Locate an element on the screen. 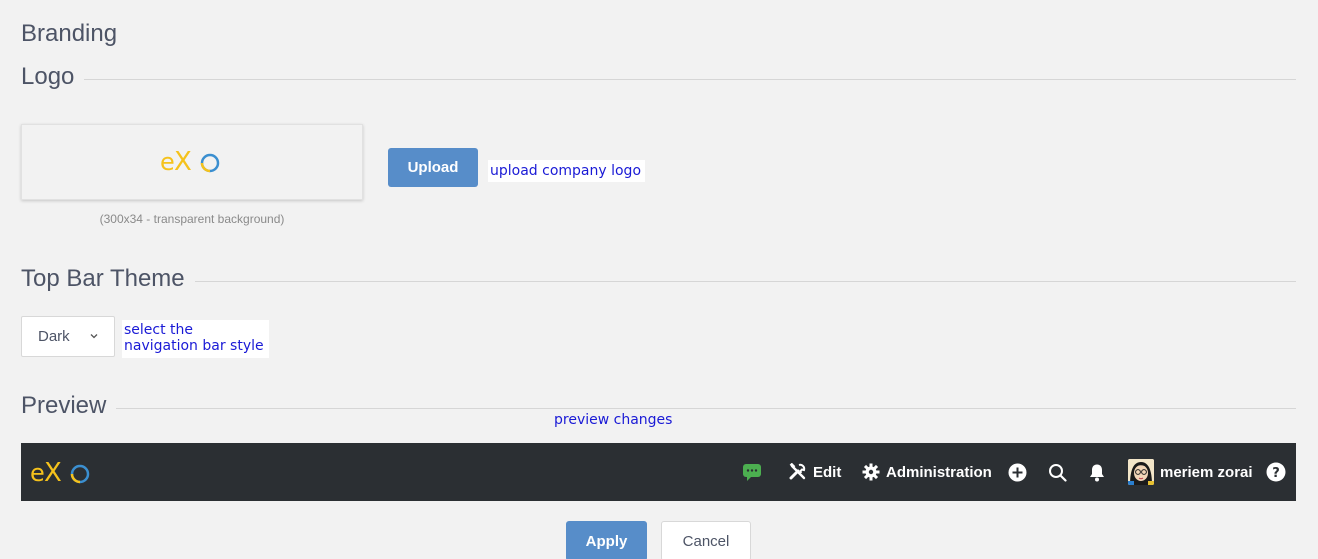 This screenshot has height=559, width=1318. help-button: ? is located at coordinates (1276, 472).